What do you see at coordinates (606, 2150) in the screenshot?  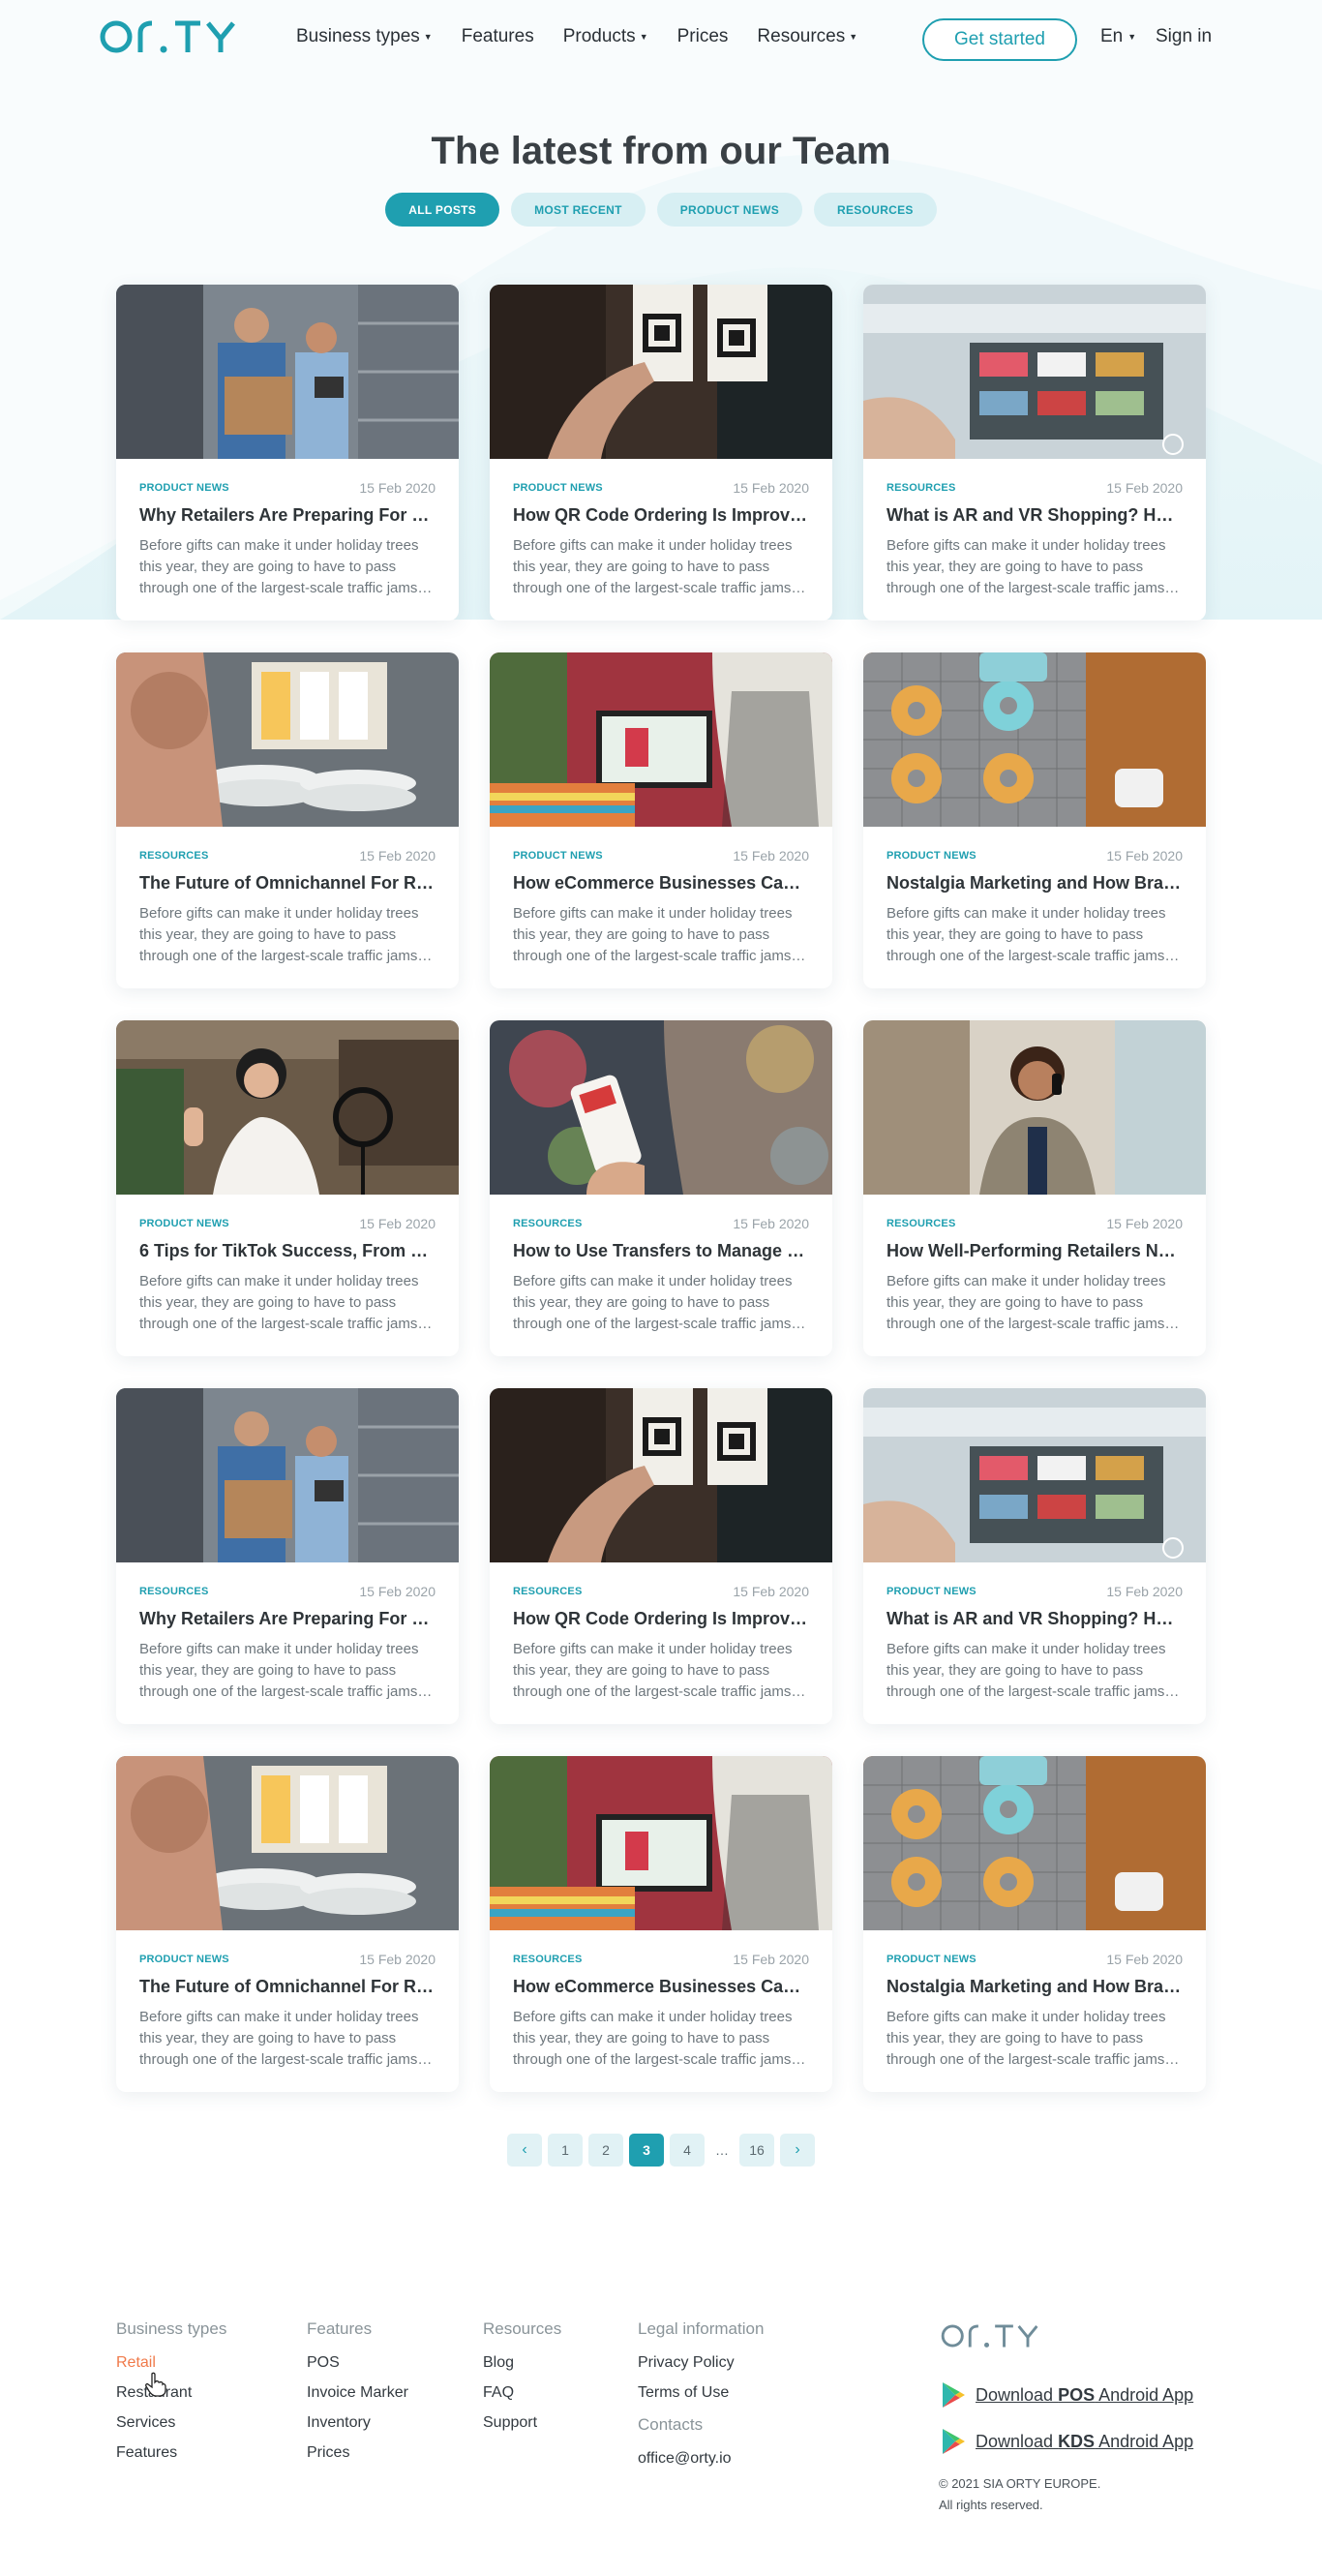 I see `pagination-page-2: 2` at bounding box center [606, 2150].